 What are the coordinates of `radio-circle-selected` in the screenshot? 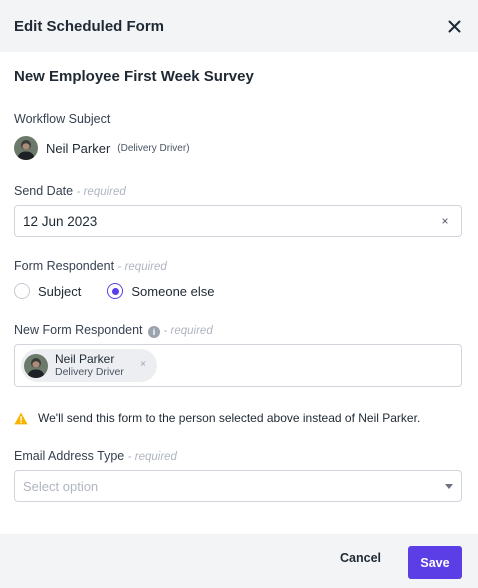 It's located at (115, 291).